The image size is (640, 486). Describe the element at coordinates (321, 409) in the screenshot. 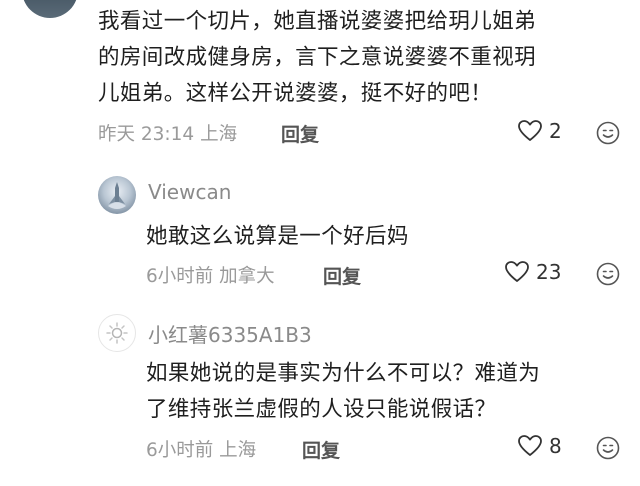

I see `reply-text-line: 了维持张兰虚假的人设只能说假话？` at that location.